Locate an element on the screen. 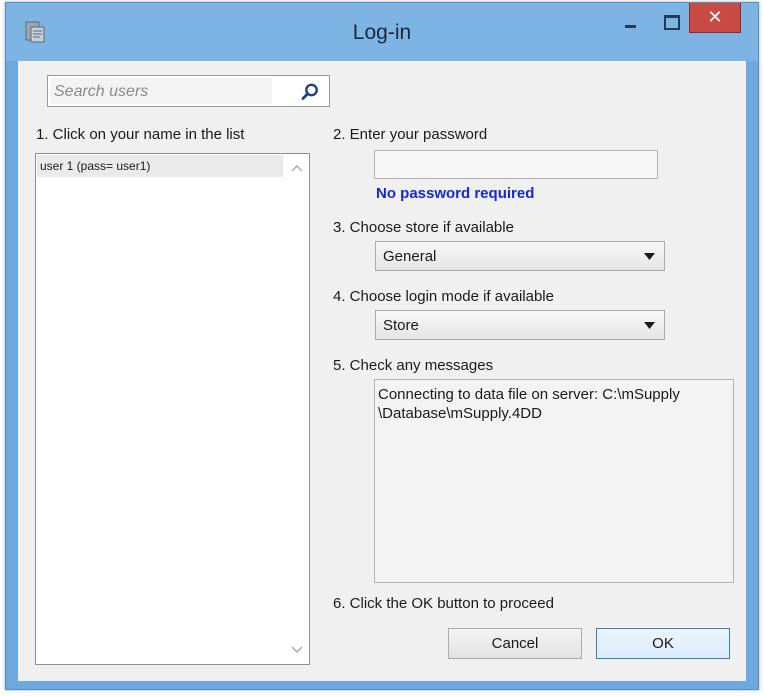 The image size is (764, 696). store-selected-value: General is located at coordinates (410, 256).